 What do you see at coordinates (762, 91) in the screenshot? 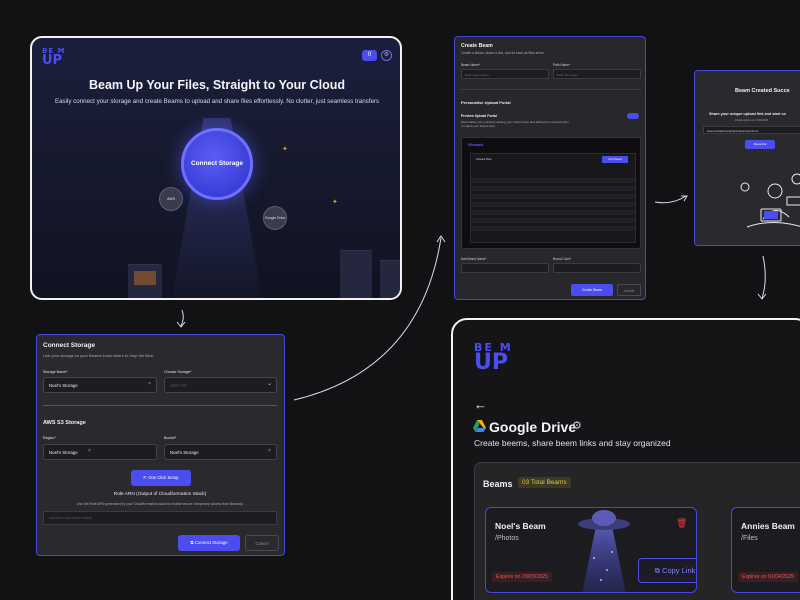
I see `beam-created-title: Beam Created Succe` at bounding box center [762, 91].